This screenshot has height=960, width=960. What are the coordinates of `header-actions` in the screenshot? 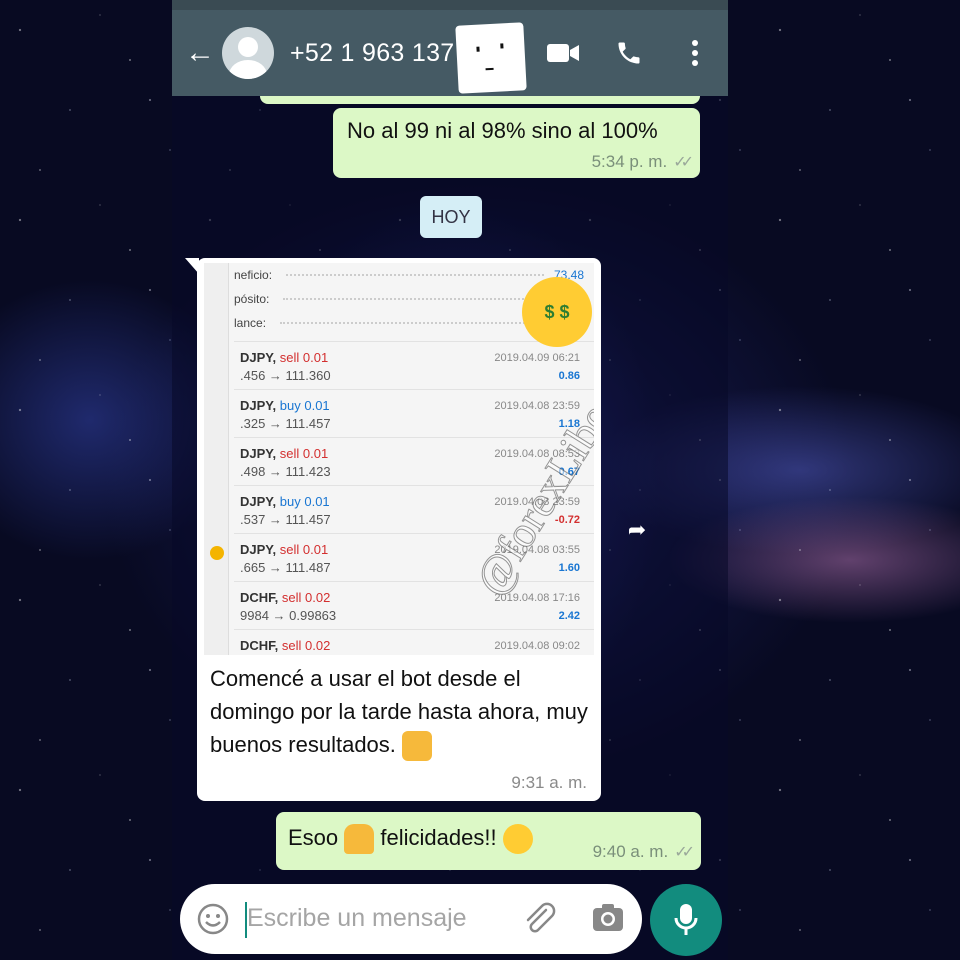 It's located at (629, 53).